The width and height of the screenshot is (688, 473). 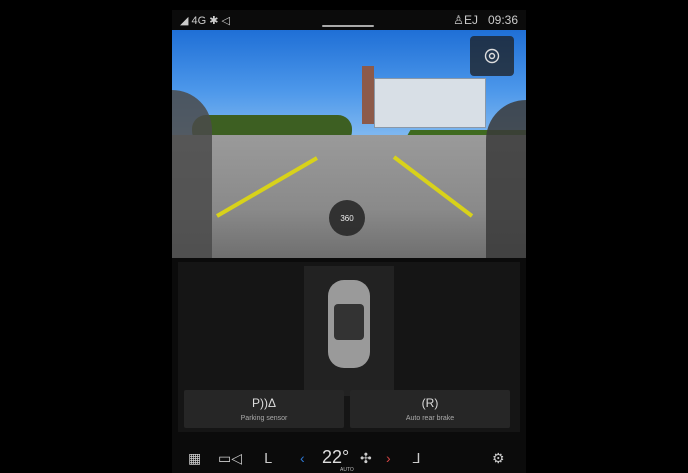 I want to click on seat-heat-icon: ᒪ, so click(x=268, y=458).